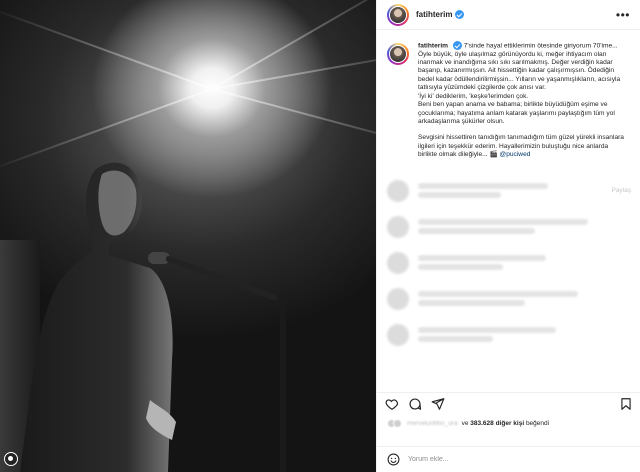  Describe the element at coordinates (626, 404) in the screenshot. I see `bookmark-icon` at that location.